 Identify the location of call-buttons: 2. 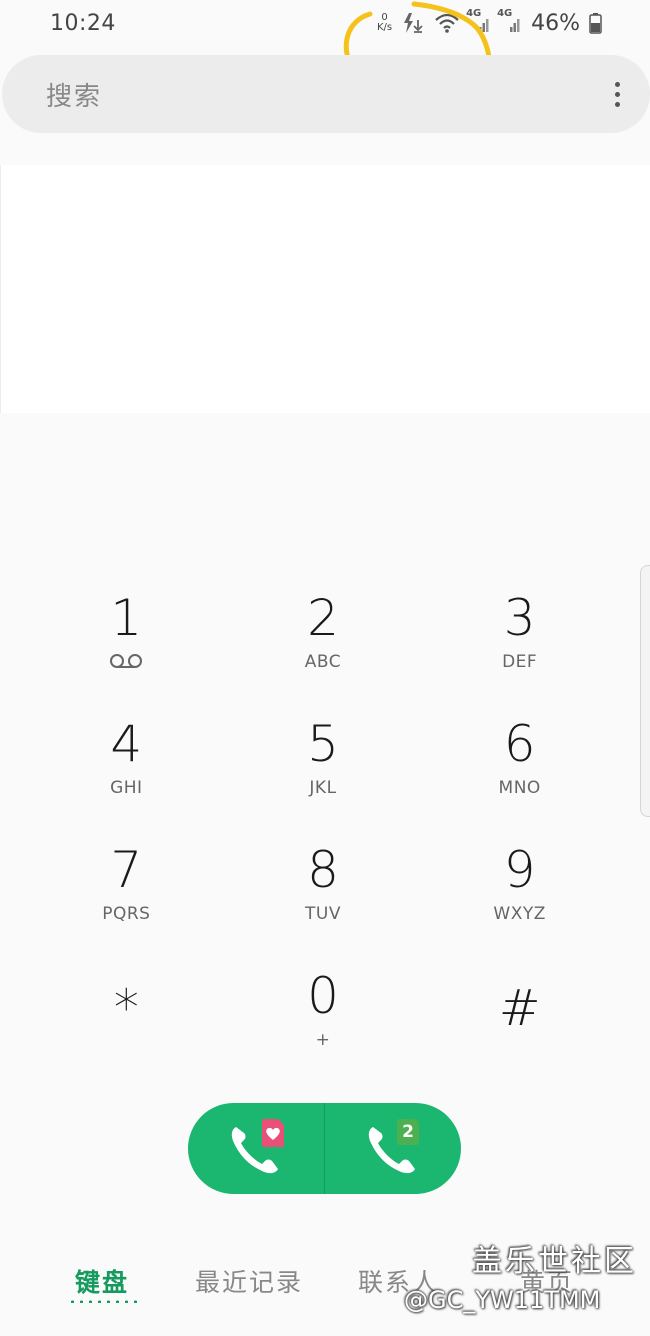
(324, 1148).